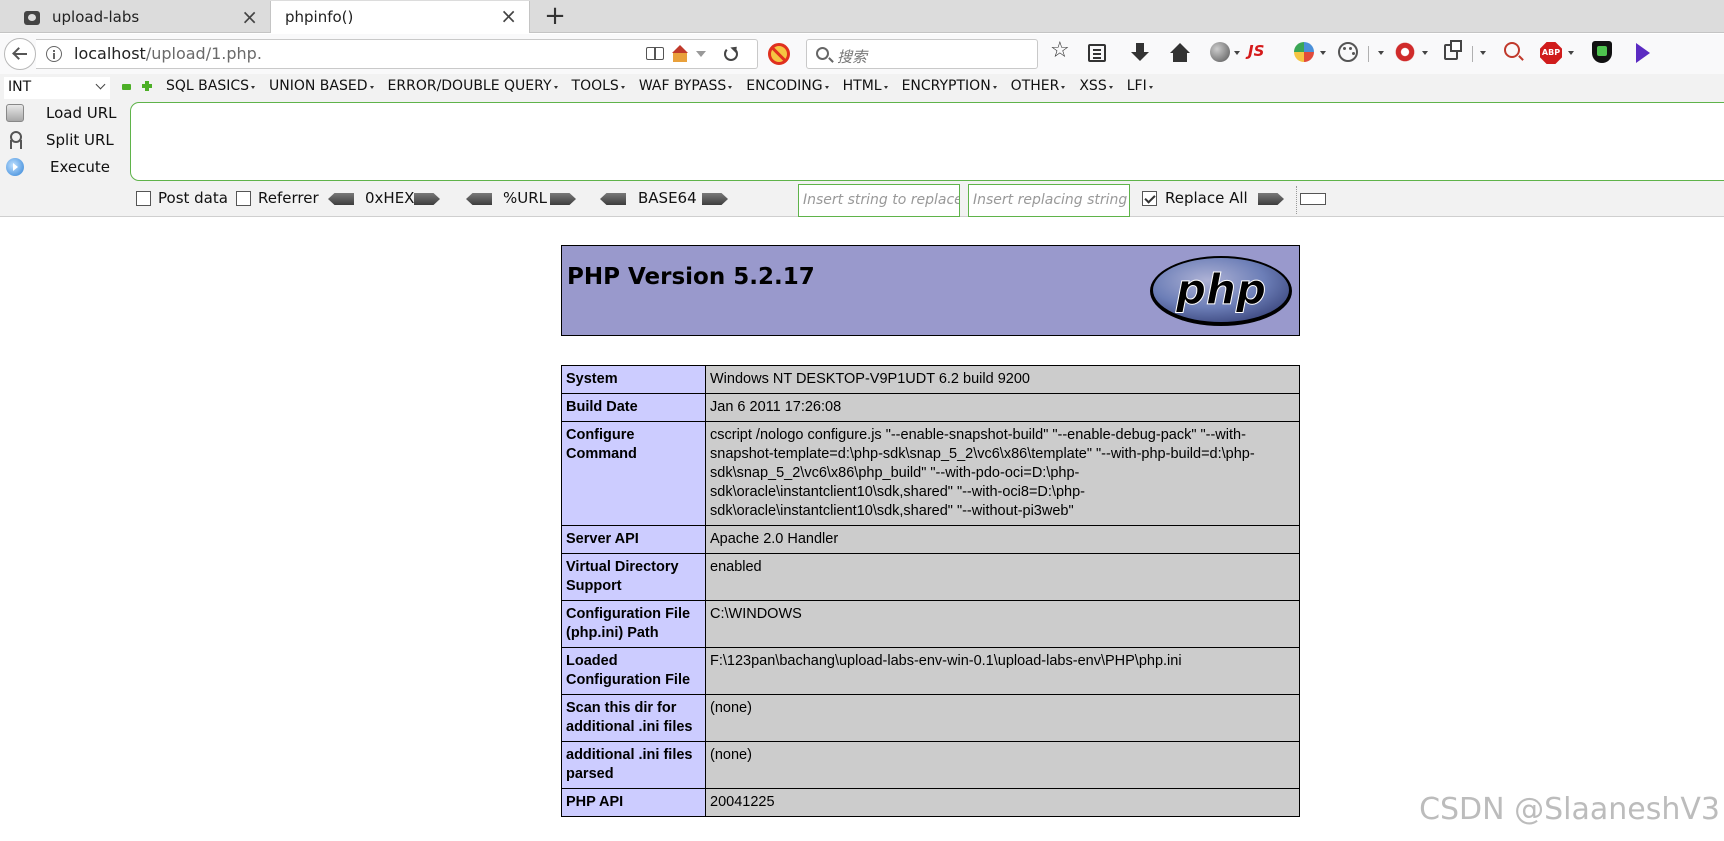  I want to click on row-key: additional .ini files parsed, so click(633, 765).